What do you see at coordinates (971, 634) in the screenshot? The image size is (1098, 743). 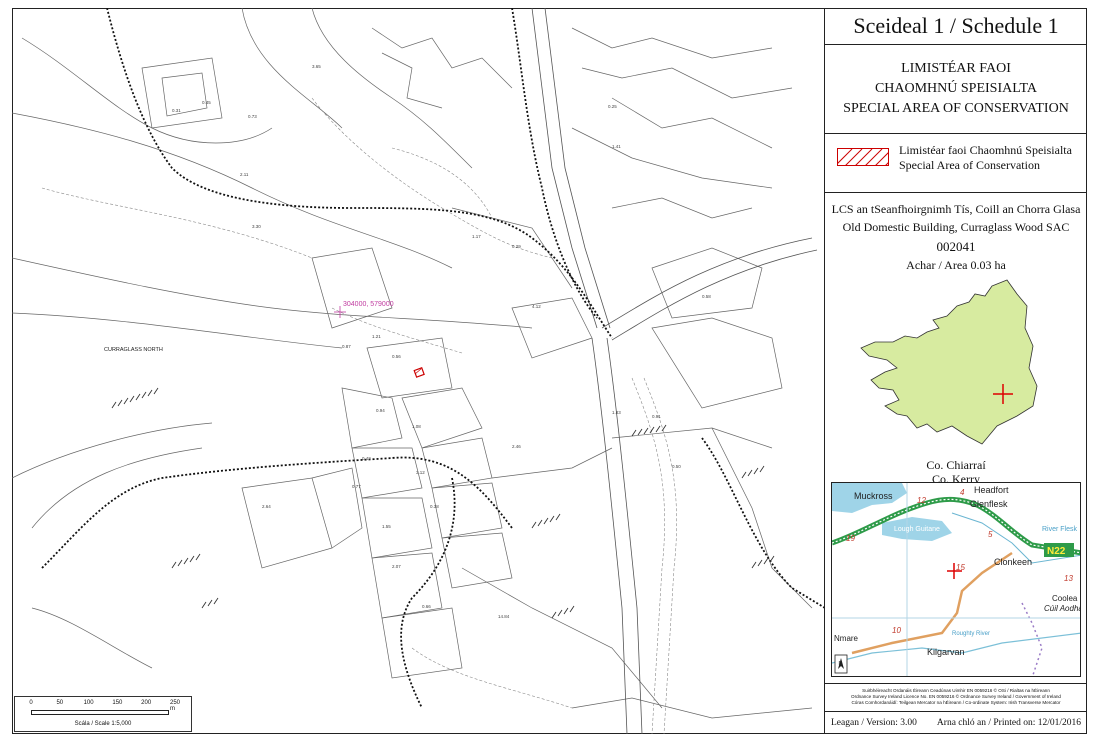 I see `river-roughty-label: Roughty River` at bounding box center [971, 634].